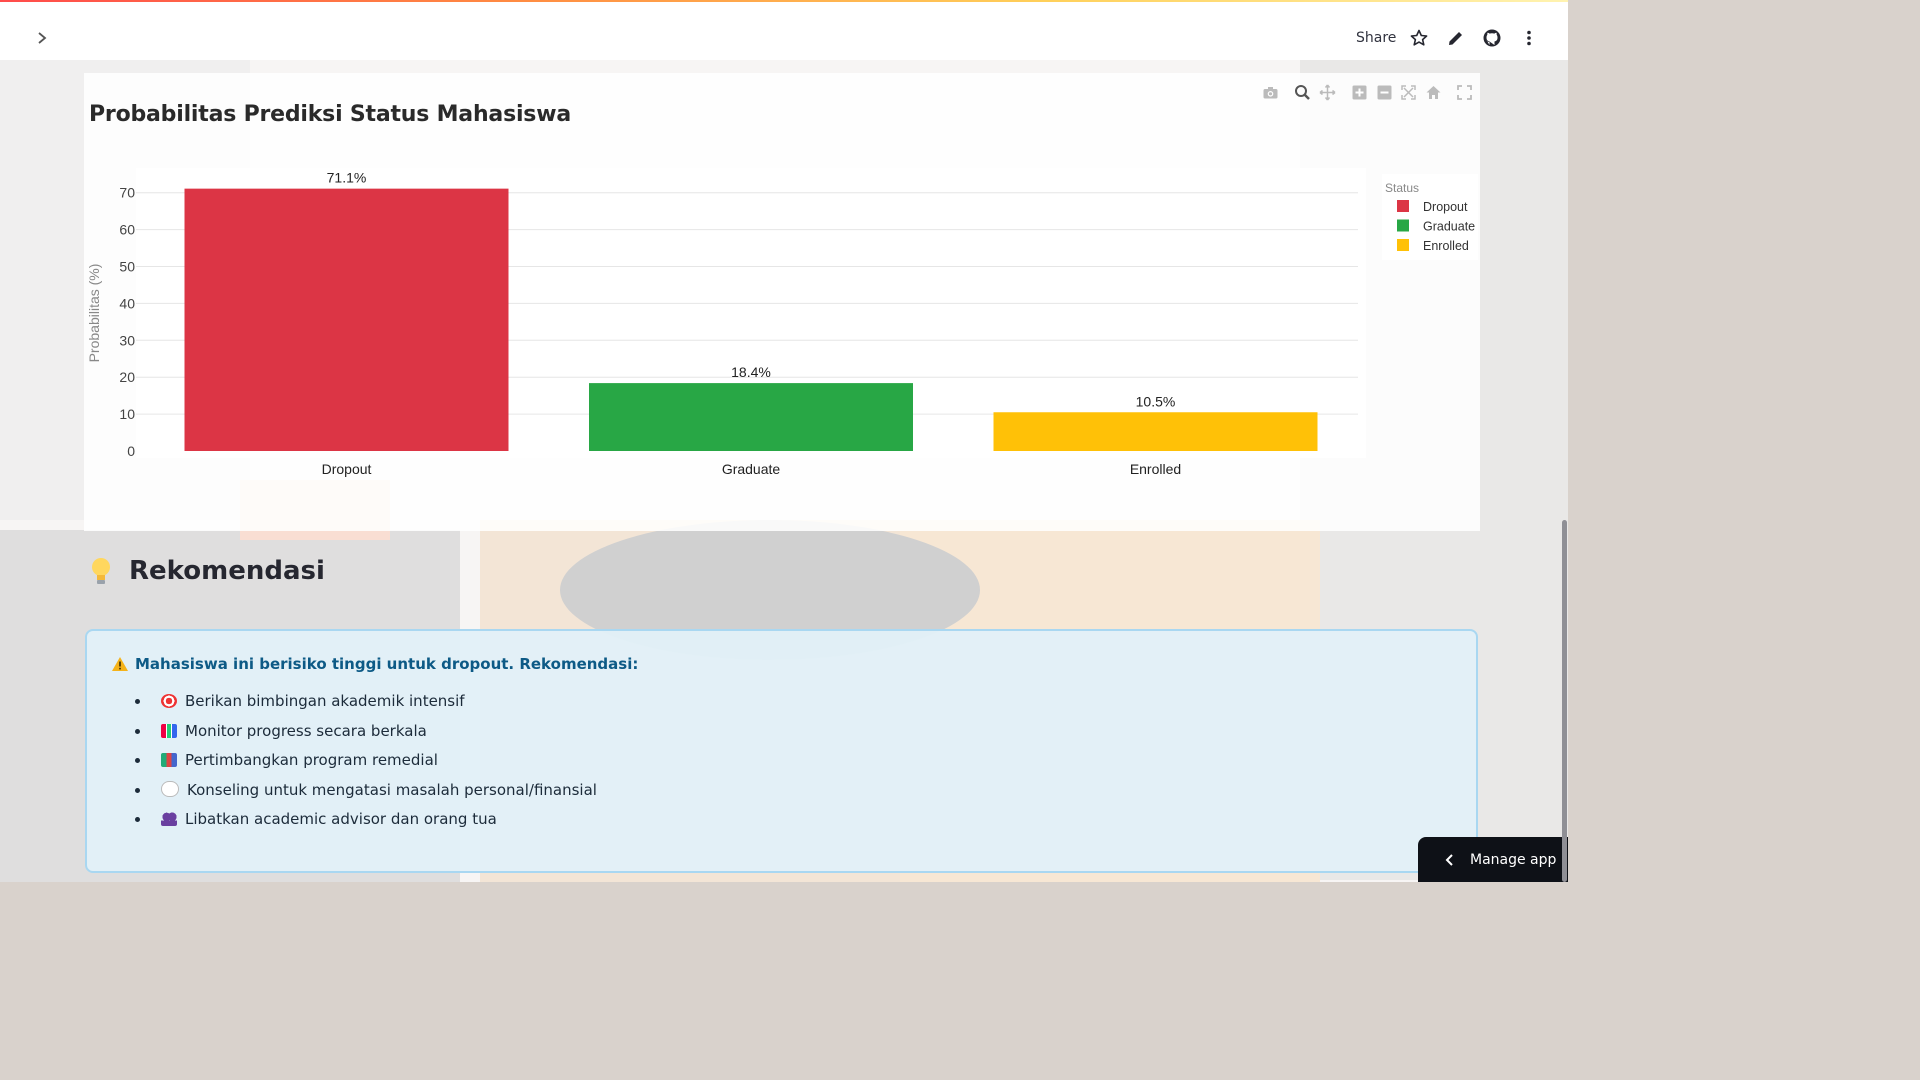 This screenshot has width=1920, height=1080. Describe the element at coordinates (1156, 401) in the screenshot. I see `data-label: 10.5%` at that location.